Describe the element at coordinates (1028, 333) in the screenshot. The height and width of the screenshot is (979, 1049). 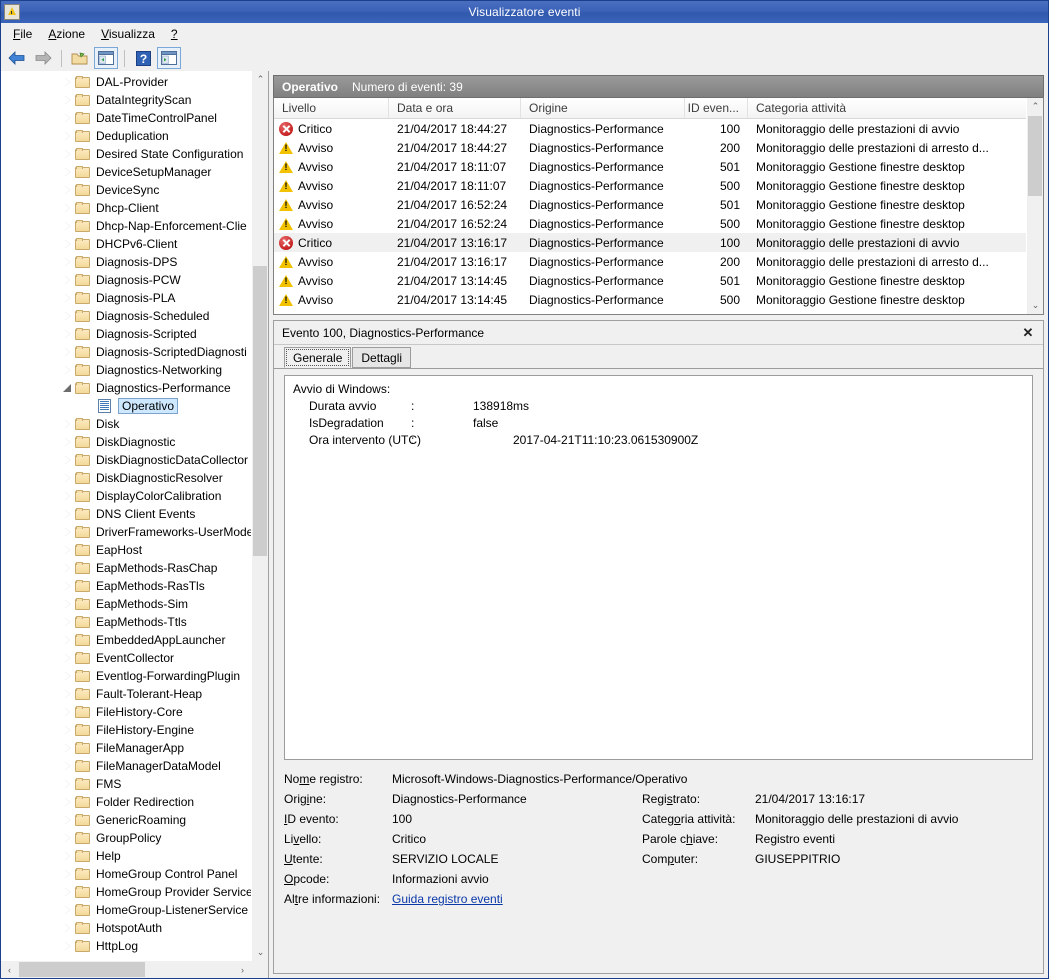
I see `close-icon: ✕` at that location.